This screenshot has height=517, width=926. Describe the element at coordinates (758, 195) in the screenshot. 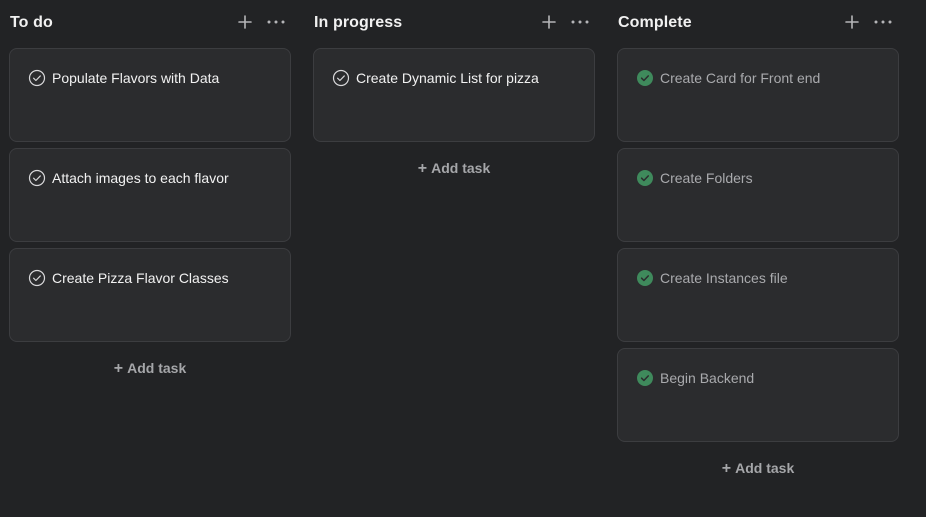

I see `task-card: Create Folders` at that location.